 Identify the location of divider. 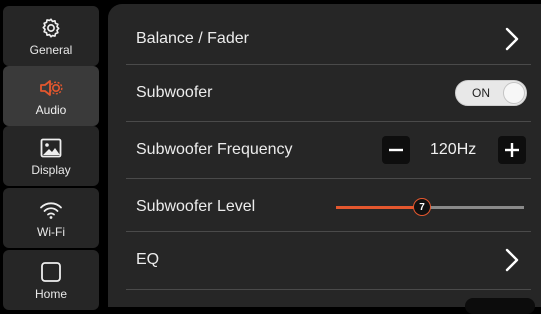
(328, 289).